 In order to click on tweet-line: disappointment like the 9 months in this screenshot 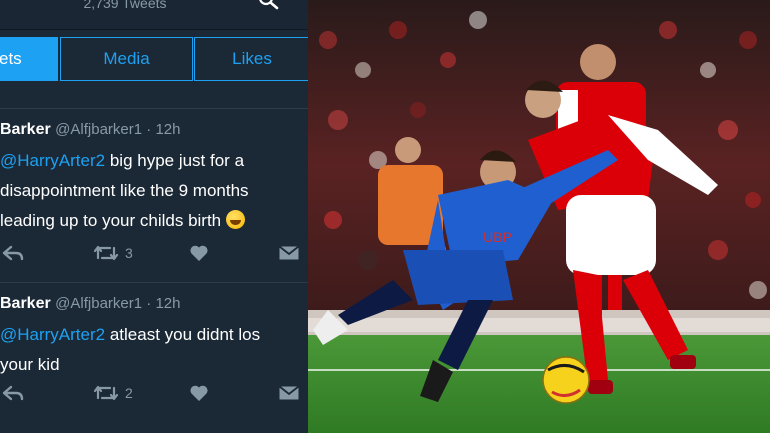, I will do `click(124, 190)`.